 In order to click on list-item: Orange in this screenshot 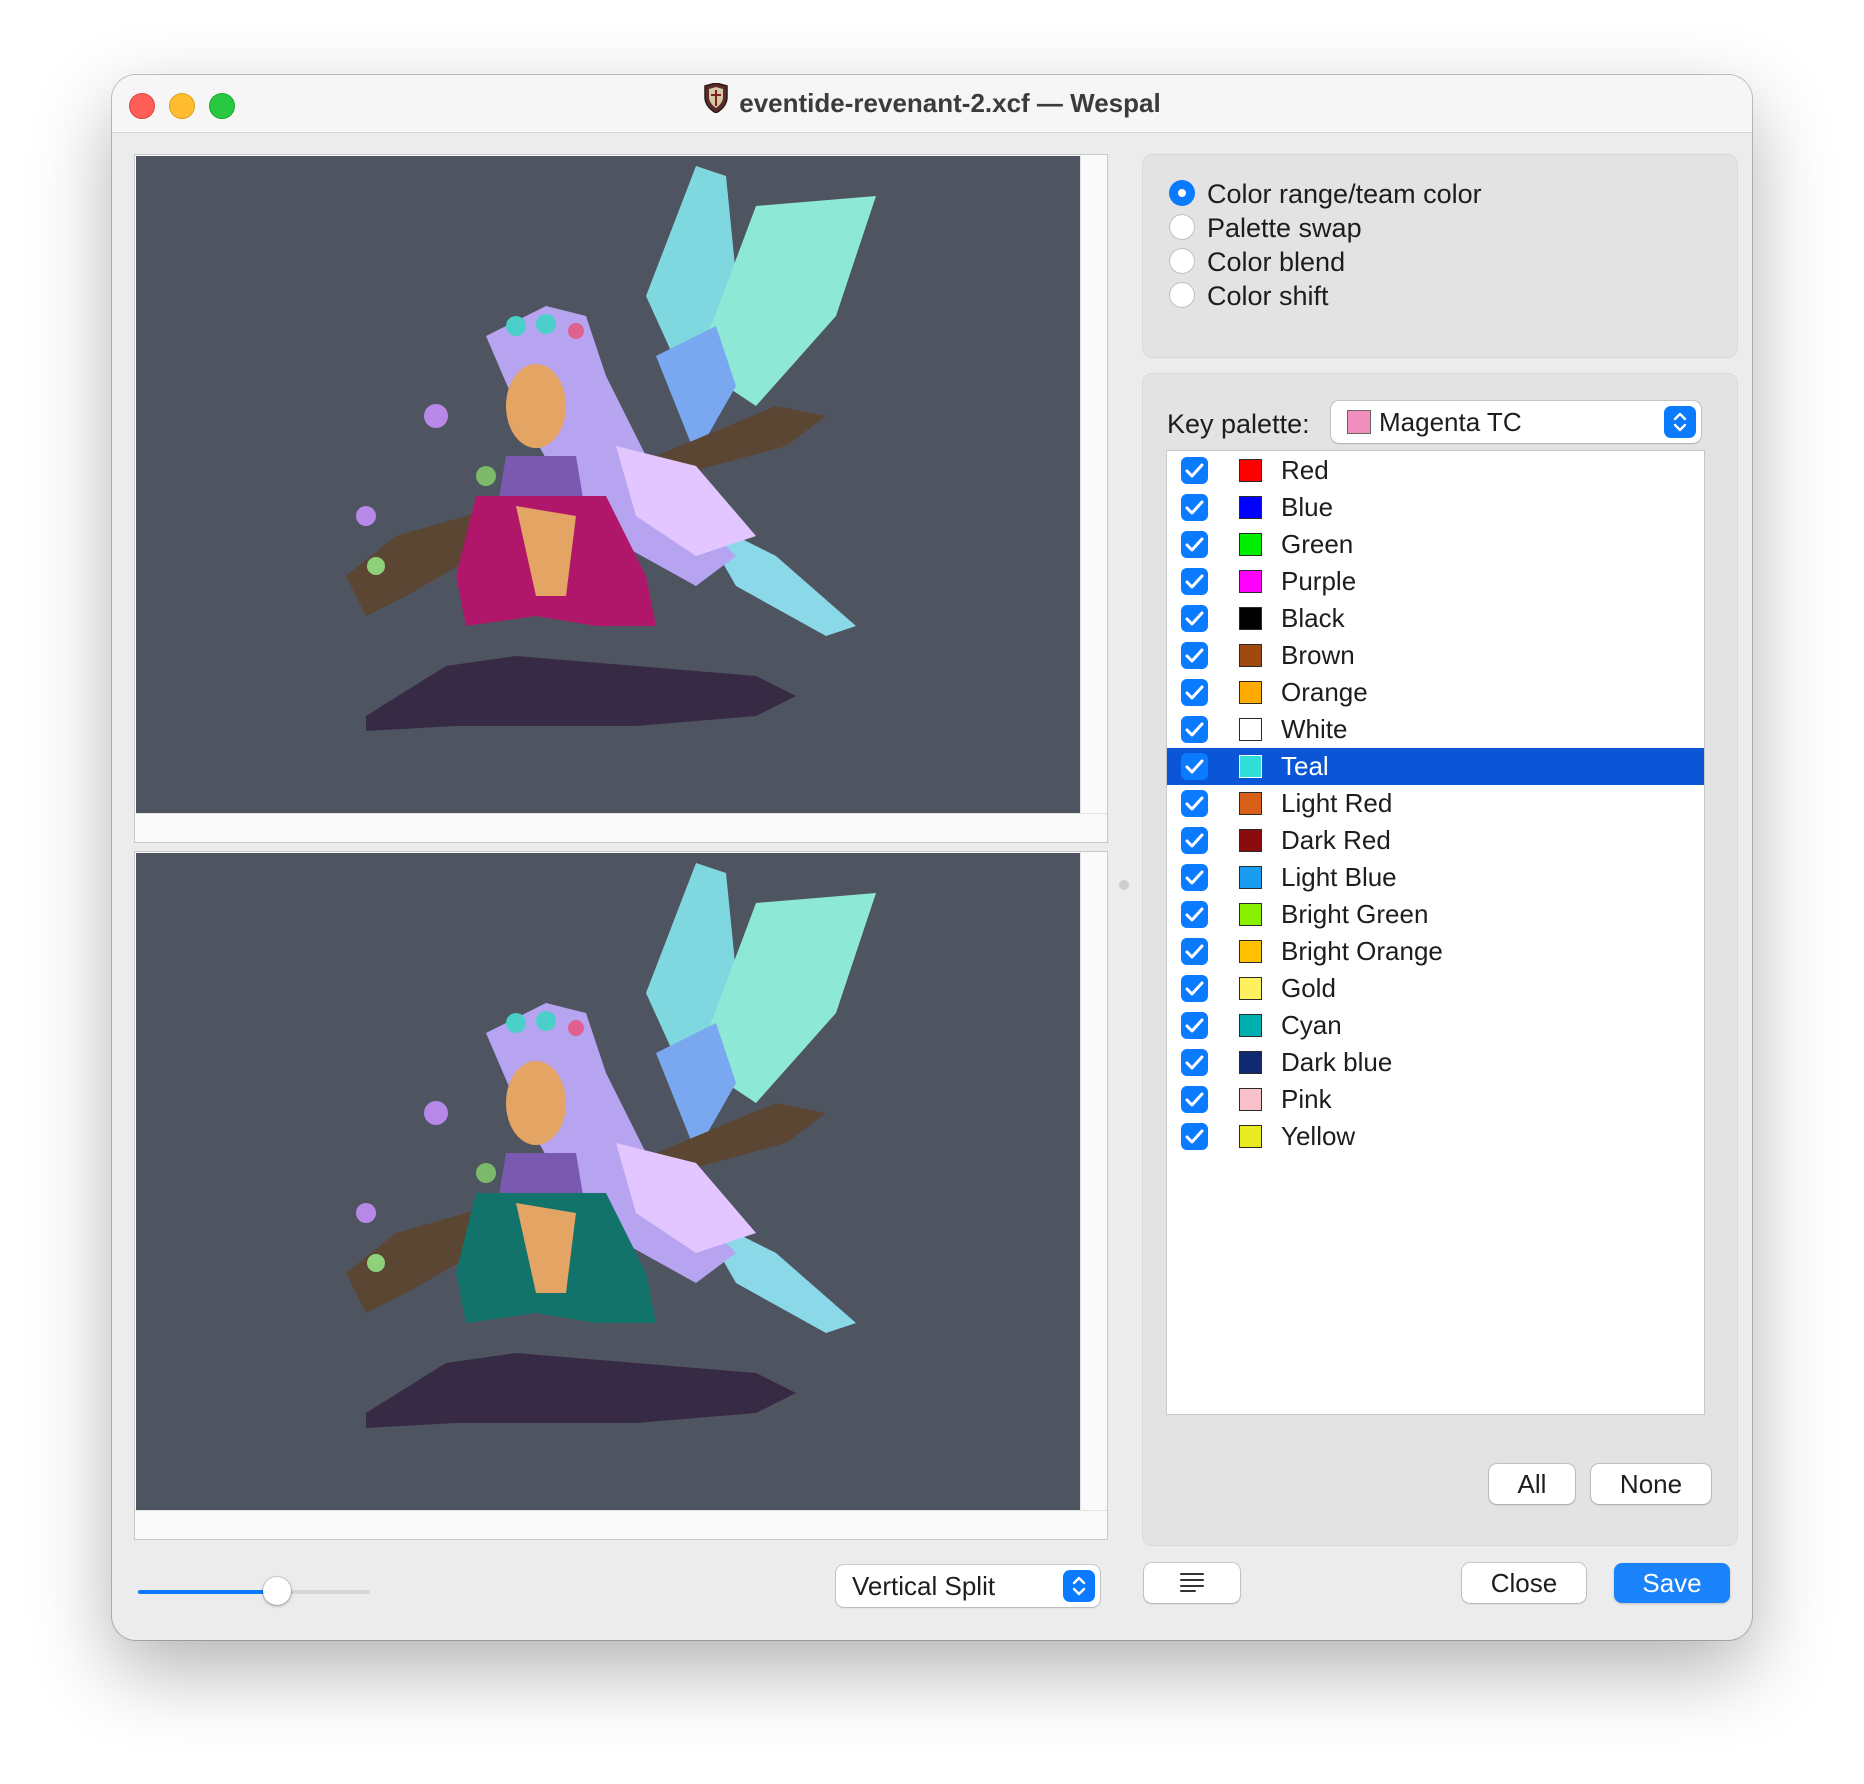, I will do `click(1435, 692)`.